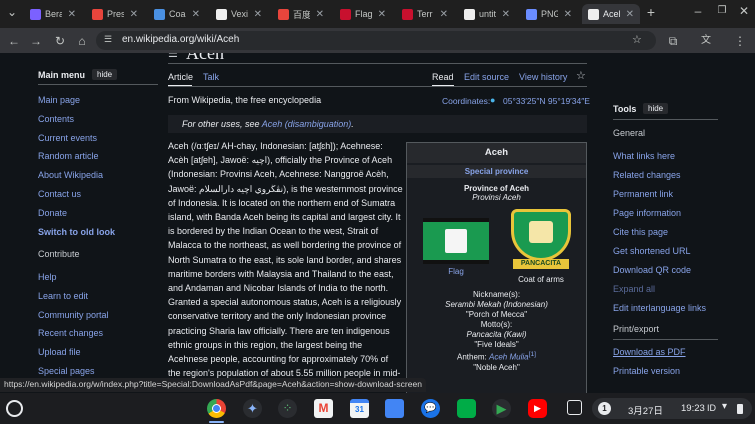 The width and height of the screenshot is (755, 424). Describe the element at coordinates (47, 277) in the screenshot. I see `contribute-item: Help` at that location.